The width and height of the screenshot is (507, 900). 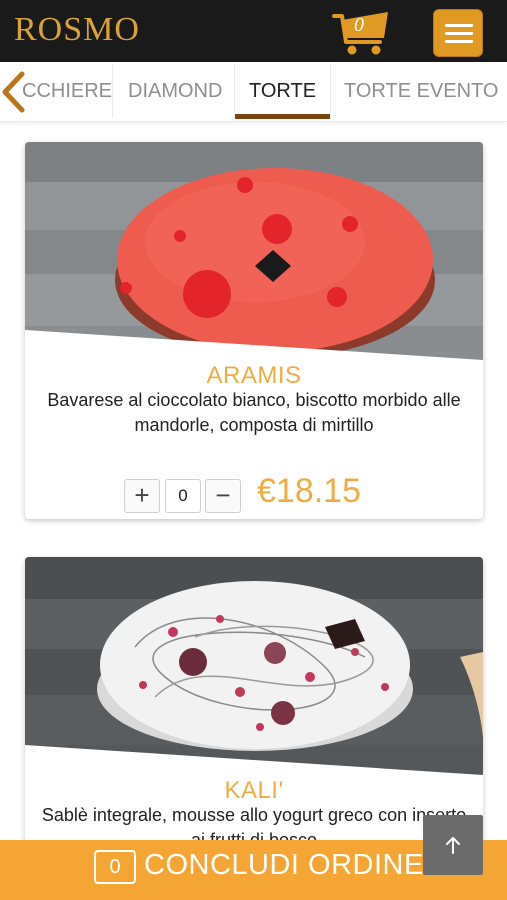 I want to click on arrow-up-icon, so click(x=453, y=845).